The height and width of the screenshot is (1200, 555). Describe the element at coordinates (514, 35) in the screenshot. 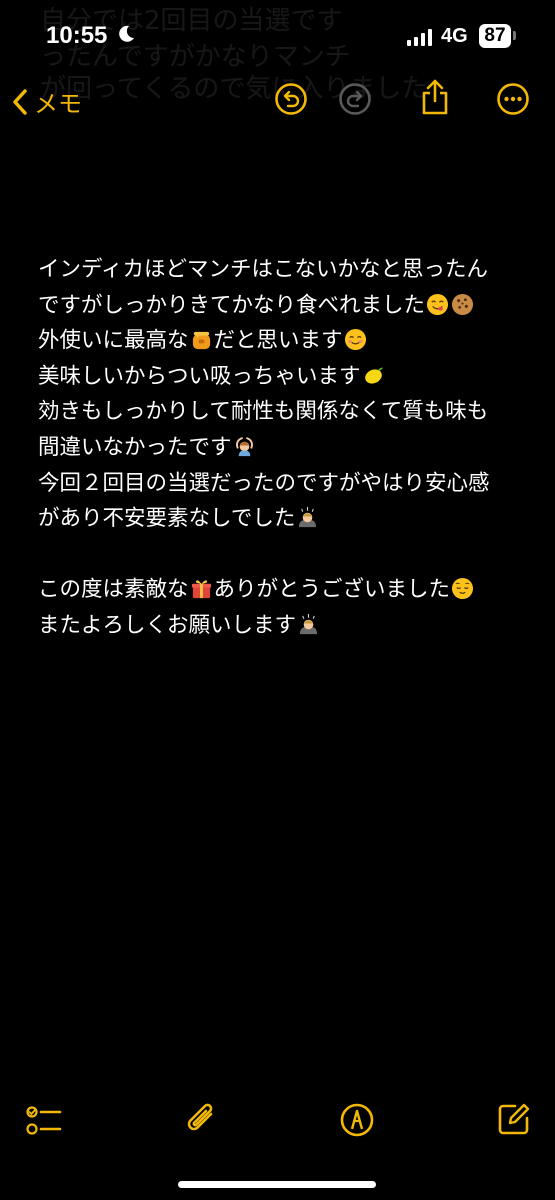

I see `battery-tip` at that location.